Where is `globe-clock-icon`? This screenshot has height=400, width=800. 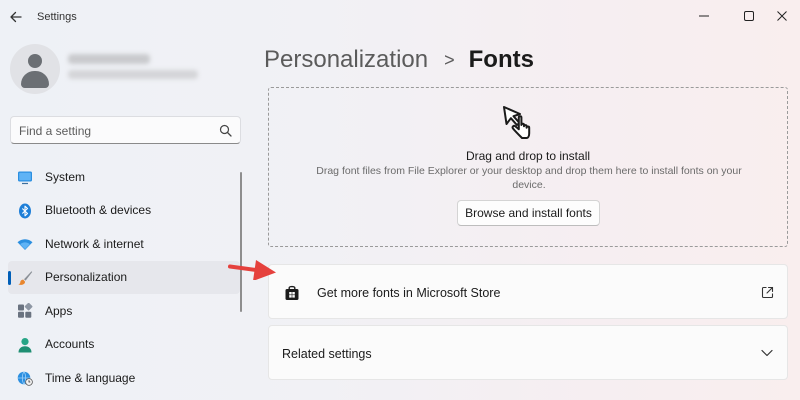 globe-clock-icon is located at coordinates (25, 378).